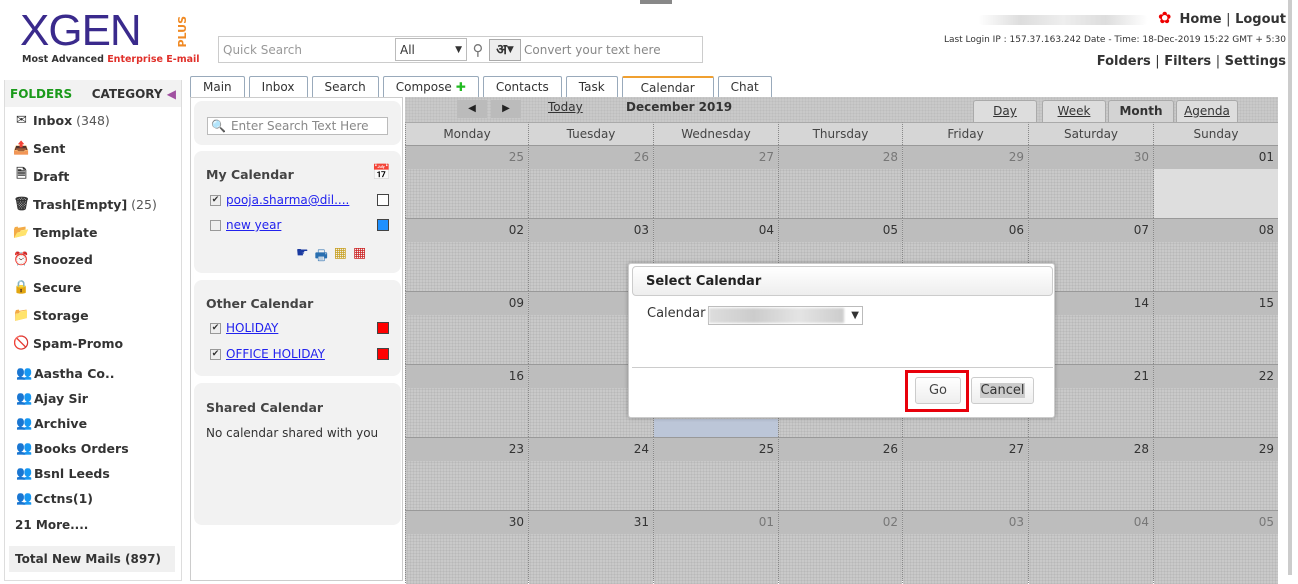  What do you see at coordinates (591, 86) in the screenshot?
I see `tab-task: Task` at bounding box center [591, 86].